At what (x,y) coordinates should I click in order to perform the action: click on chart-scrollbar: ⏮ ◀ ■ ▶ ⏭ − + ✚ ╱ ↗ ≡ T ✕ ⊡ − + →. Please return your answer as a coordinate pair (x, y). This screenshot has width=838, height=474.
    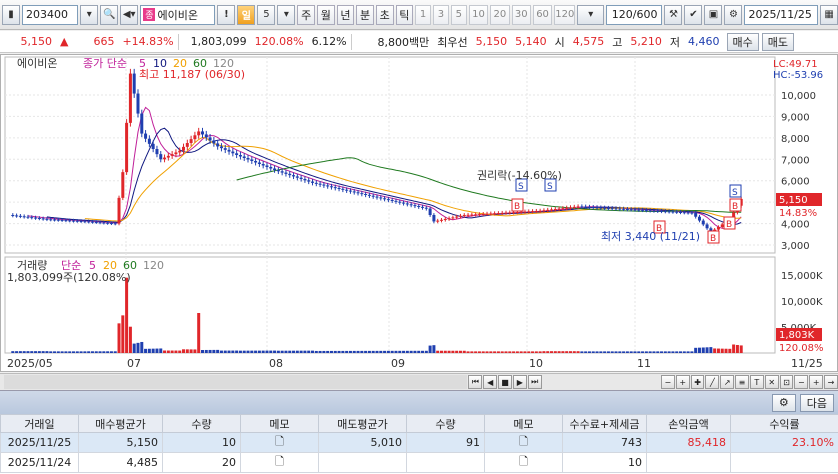
    Looking at the image, I should click on (419, 381).